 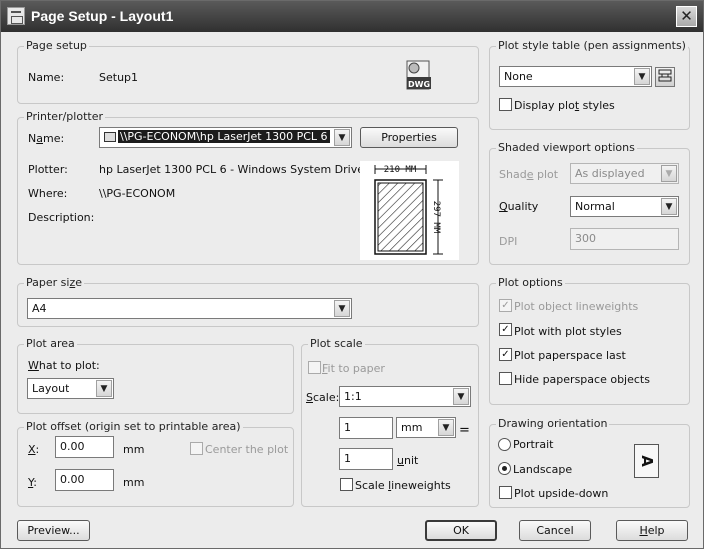 I want to click on page-setup-name-value: Setup1, so click(x=119, y=77).